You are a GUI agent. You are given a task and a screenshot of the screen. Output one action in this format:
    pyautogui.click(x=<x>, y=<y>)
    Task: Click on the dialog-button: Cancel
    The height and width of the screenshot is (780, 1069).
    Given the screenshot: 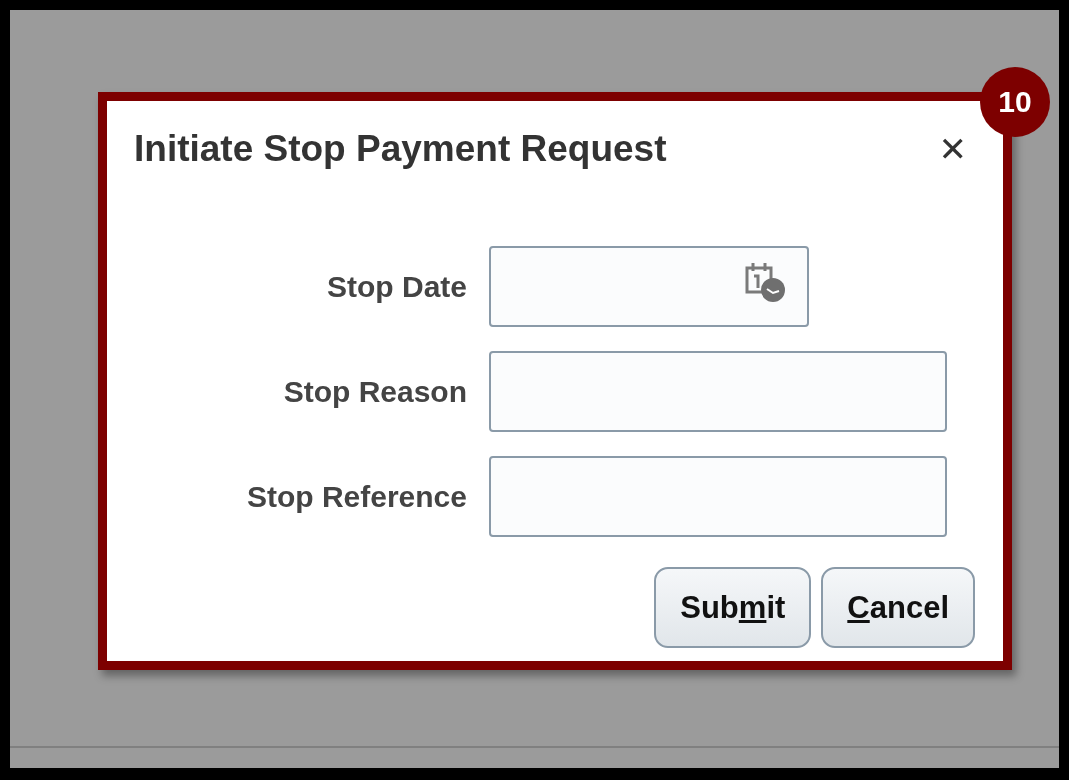 What is the action you would take?
    pyautogui.click(x=898, y=607)
    